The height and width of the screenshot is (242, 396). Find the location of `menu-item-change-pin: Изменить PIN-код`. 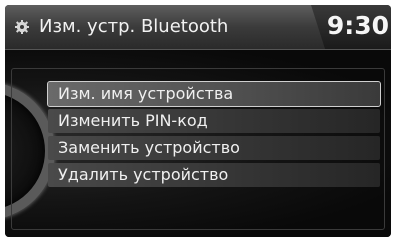

menu-item-change-pin: Изменить PIN-код is located at coordinates (214, 121).